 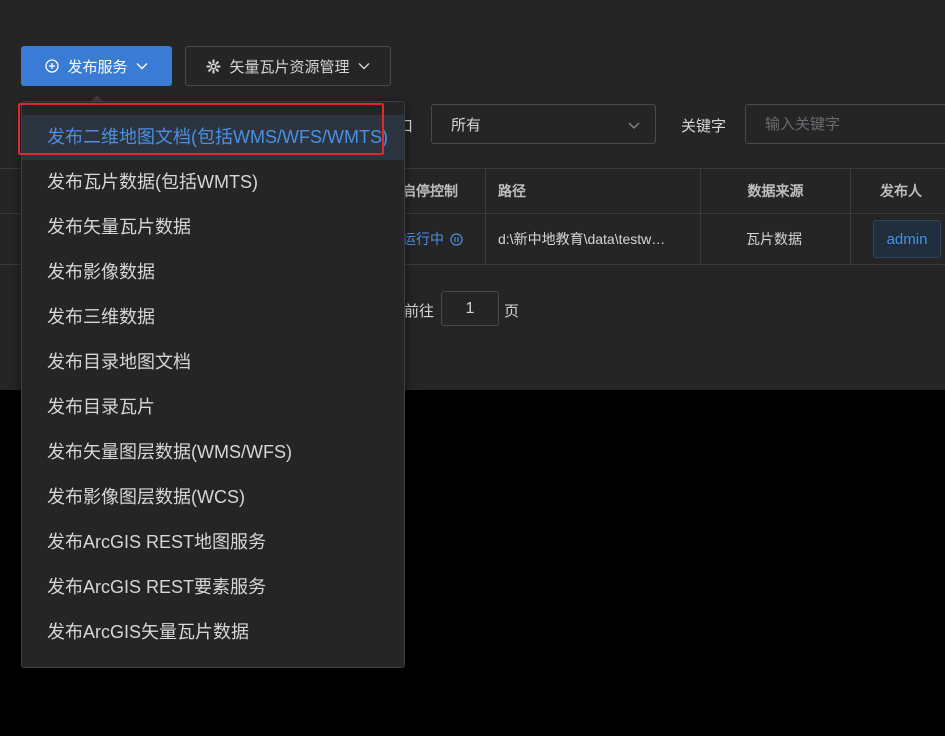 I want to click on keyword-label: 关键字, so click(x=704, y=126).